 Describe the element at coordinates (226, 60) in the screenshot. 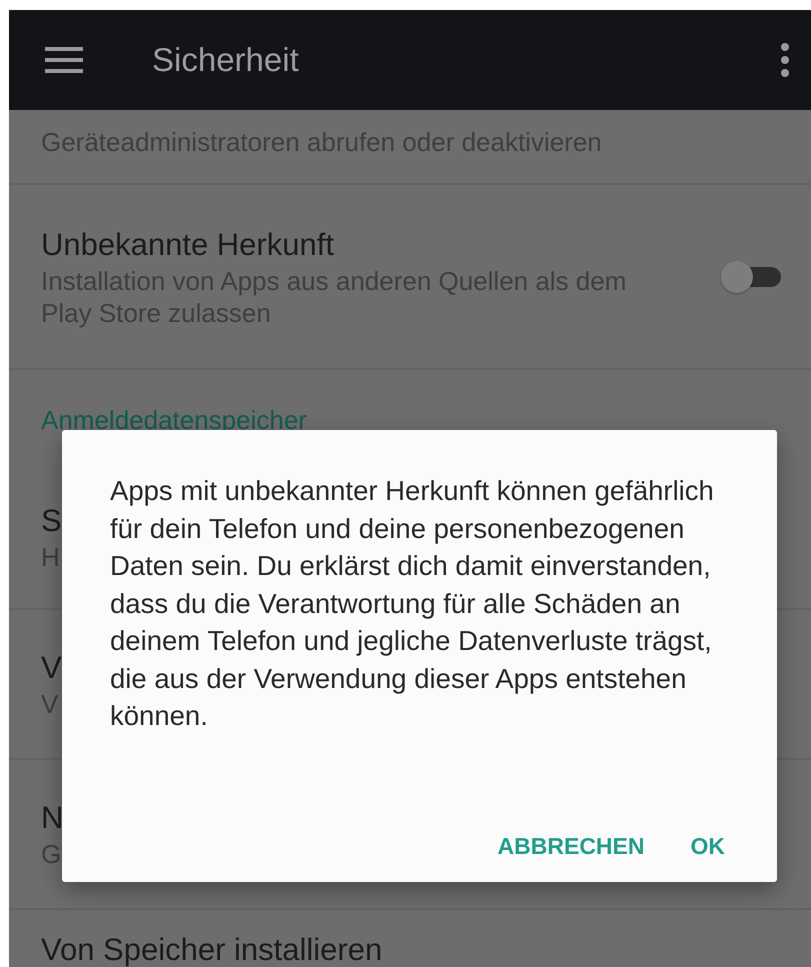

I see `screen-title: Sicherheit` at that location.